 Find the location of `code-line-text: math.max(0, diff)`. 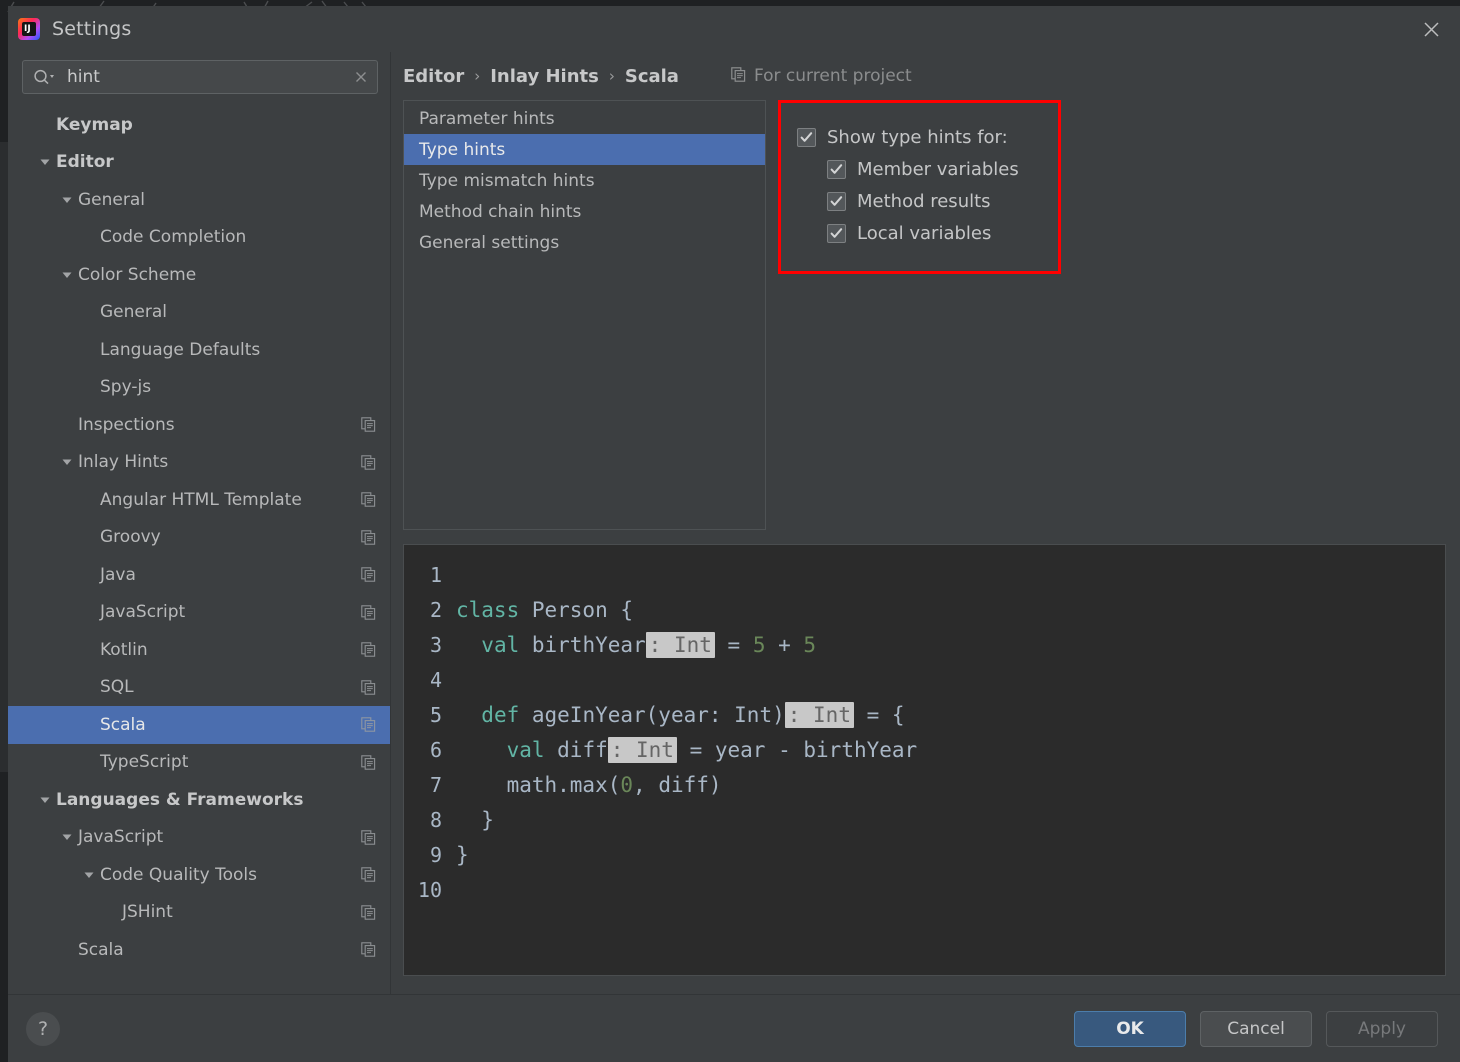

code-line-text: math.max(0, diff) is located at coordinates (589, 784).